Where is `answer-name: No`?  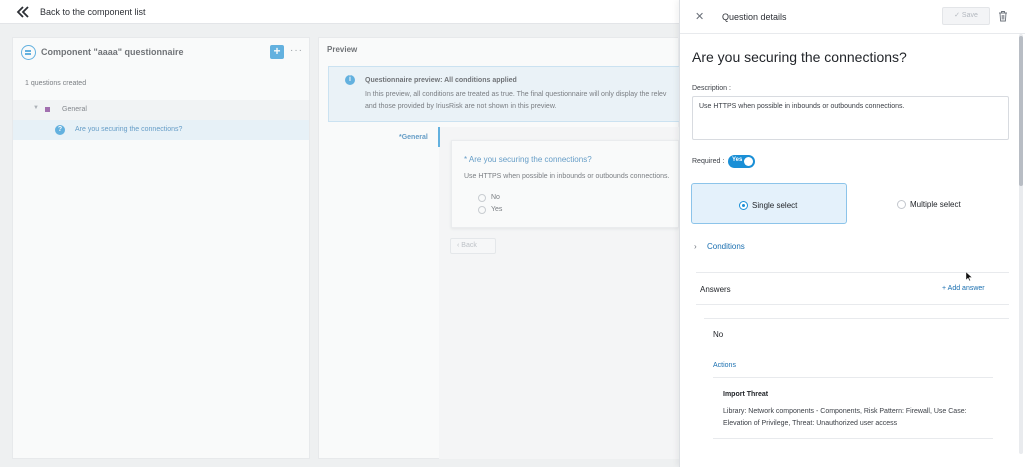 answer-name: No is located at coordinates (718, 334).